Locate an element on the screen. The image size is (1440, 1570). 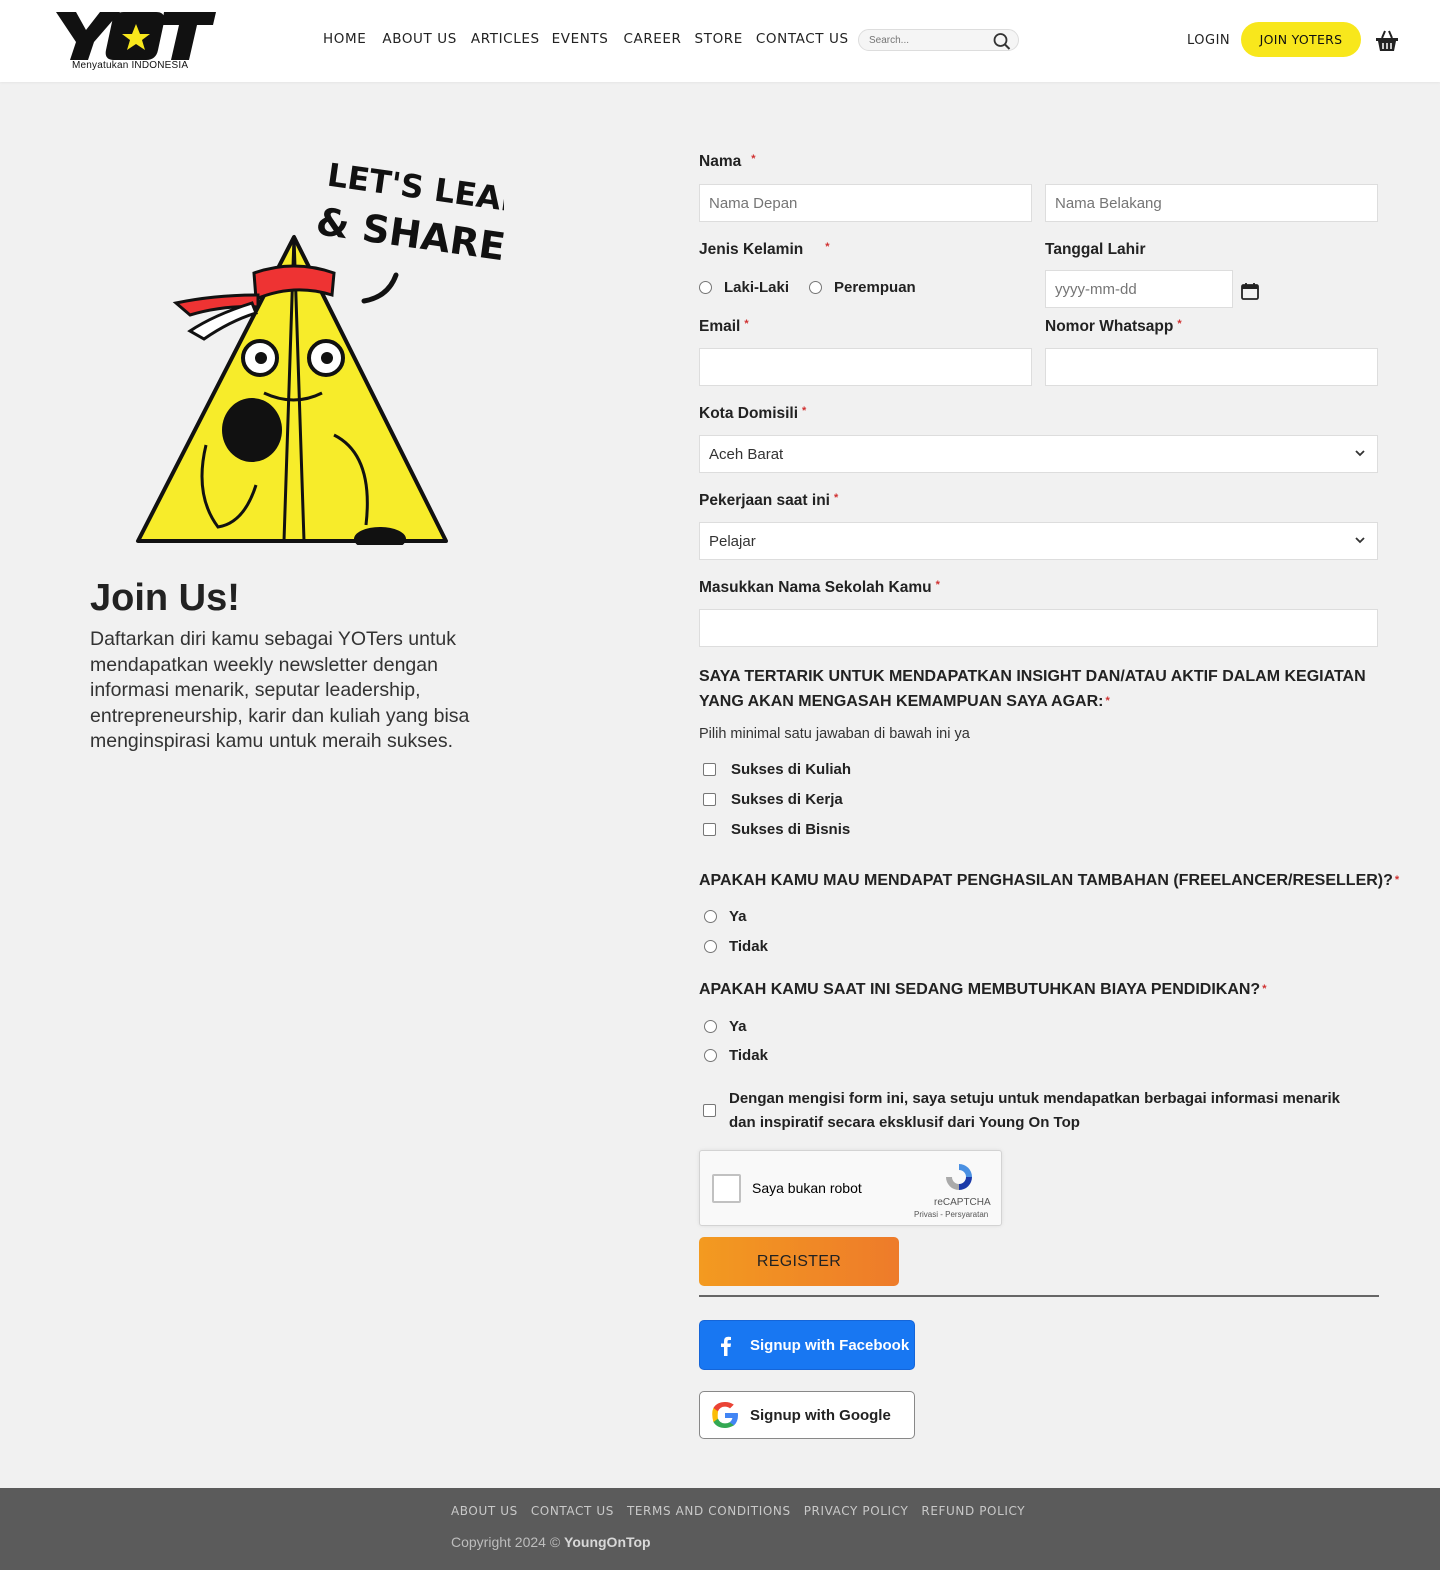
copyright: Copyright 2024 © YoungOnTop is located at coordinates (551, 1542).